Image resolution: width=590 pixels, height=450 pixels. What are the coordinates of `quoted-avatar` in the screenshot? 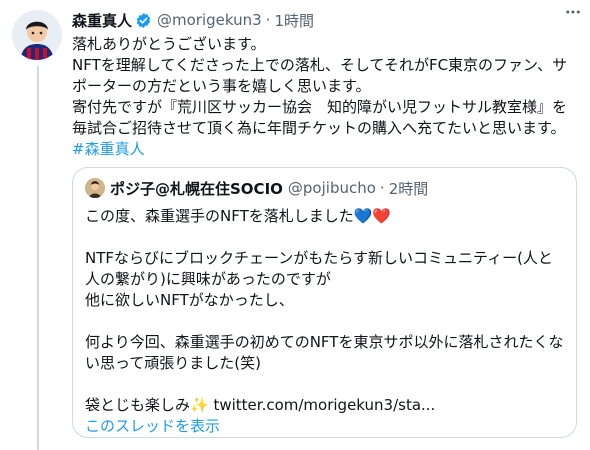 It's located at (95, 188).